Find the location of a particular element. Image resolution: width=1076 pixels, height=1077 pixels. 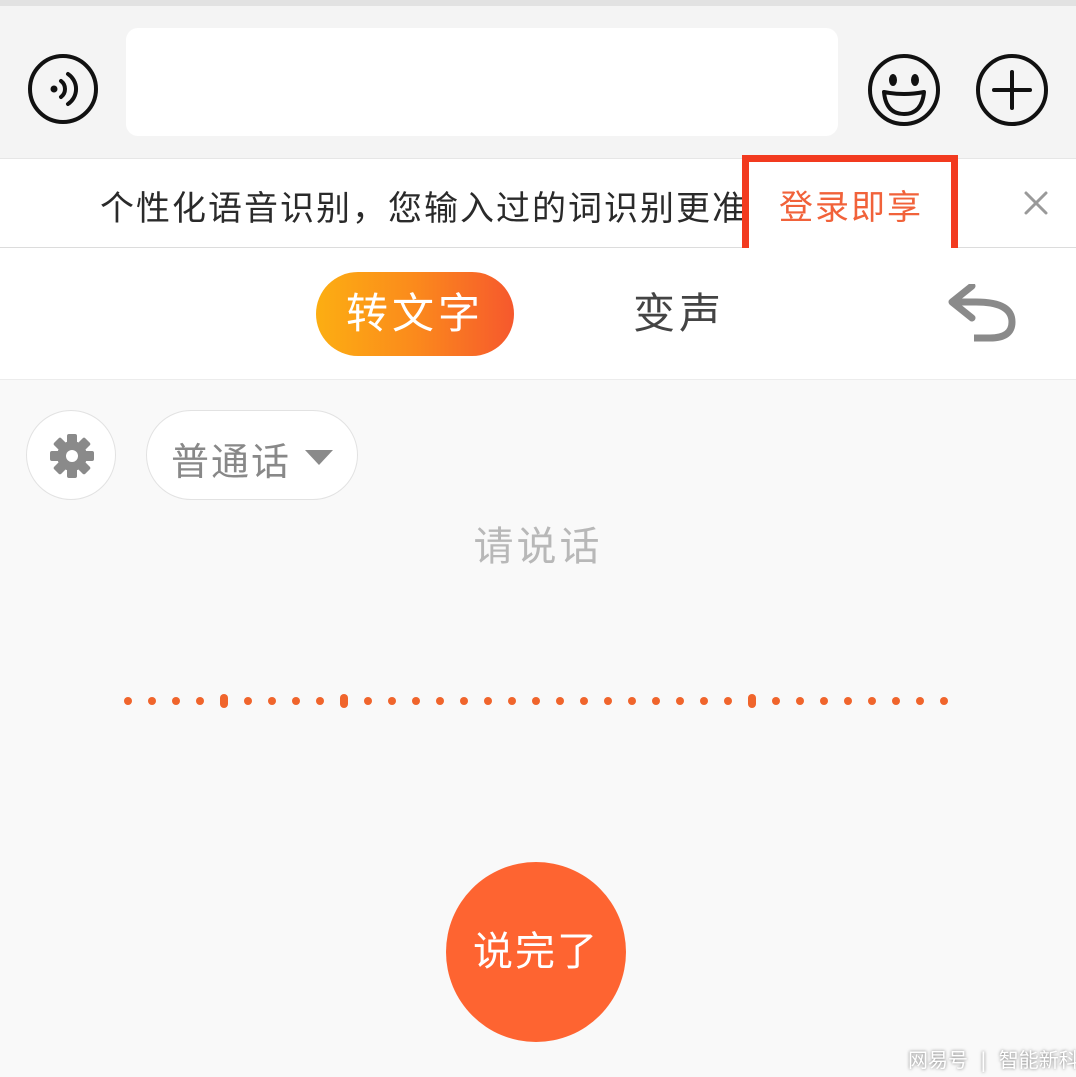

smiley-icon is located at coordinates (904, 90).